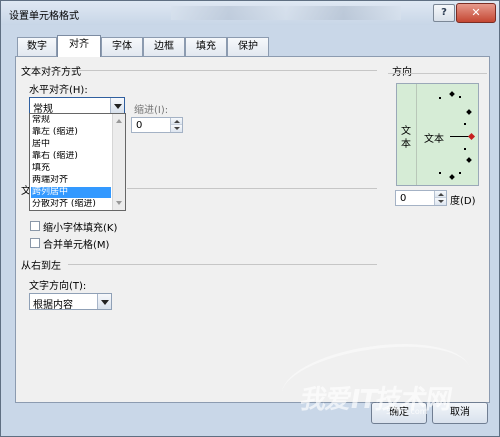 The width and height of the screenshot is (500, 437). I want to click on rtl-section-title: 从右到左, so click(41, 266).